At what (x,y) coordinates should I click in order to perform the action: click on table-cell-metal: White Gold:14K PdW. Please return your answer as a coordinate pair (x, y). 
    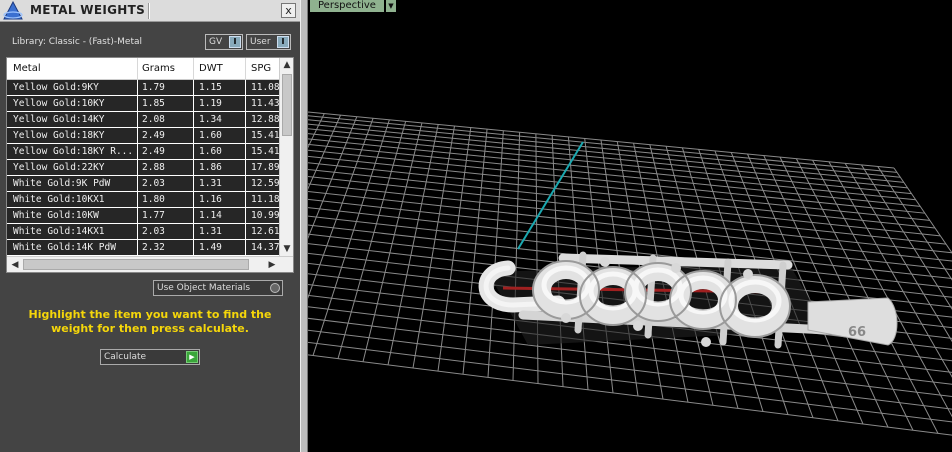
    Looking at the image, I should click on (64, 247).